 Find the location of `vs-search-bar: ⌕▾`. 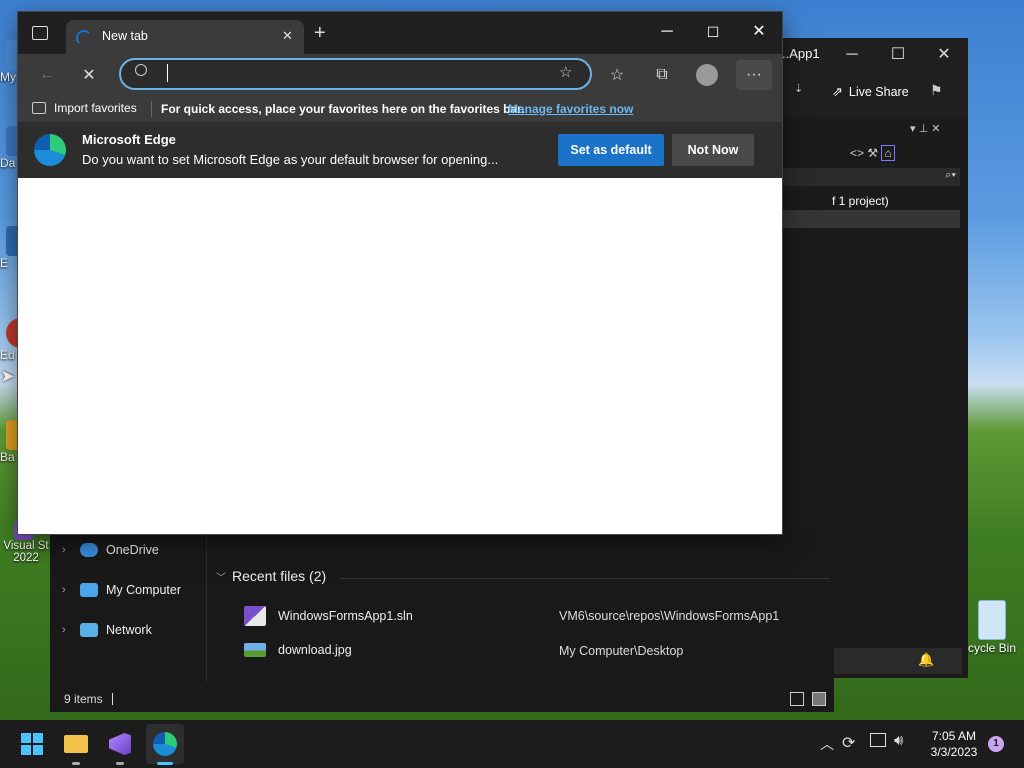

vs-search-bar: ⌕▾ is located at coordinates (871, 177).